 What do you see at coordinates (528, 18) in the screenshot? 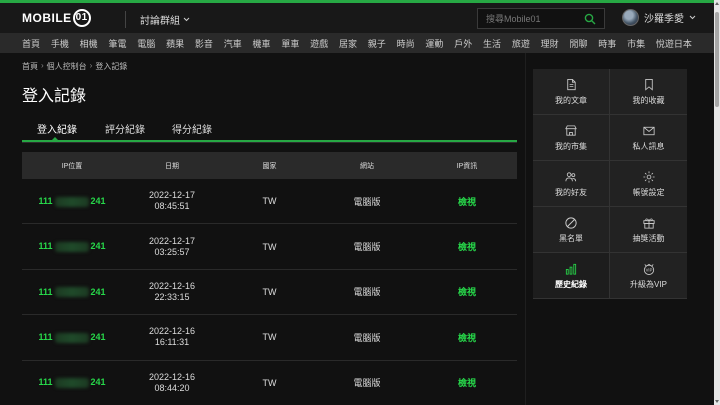
I see `search-input` at bounding box center [528, 18].